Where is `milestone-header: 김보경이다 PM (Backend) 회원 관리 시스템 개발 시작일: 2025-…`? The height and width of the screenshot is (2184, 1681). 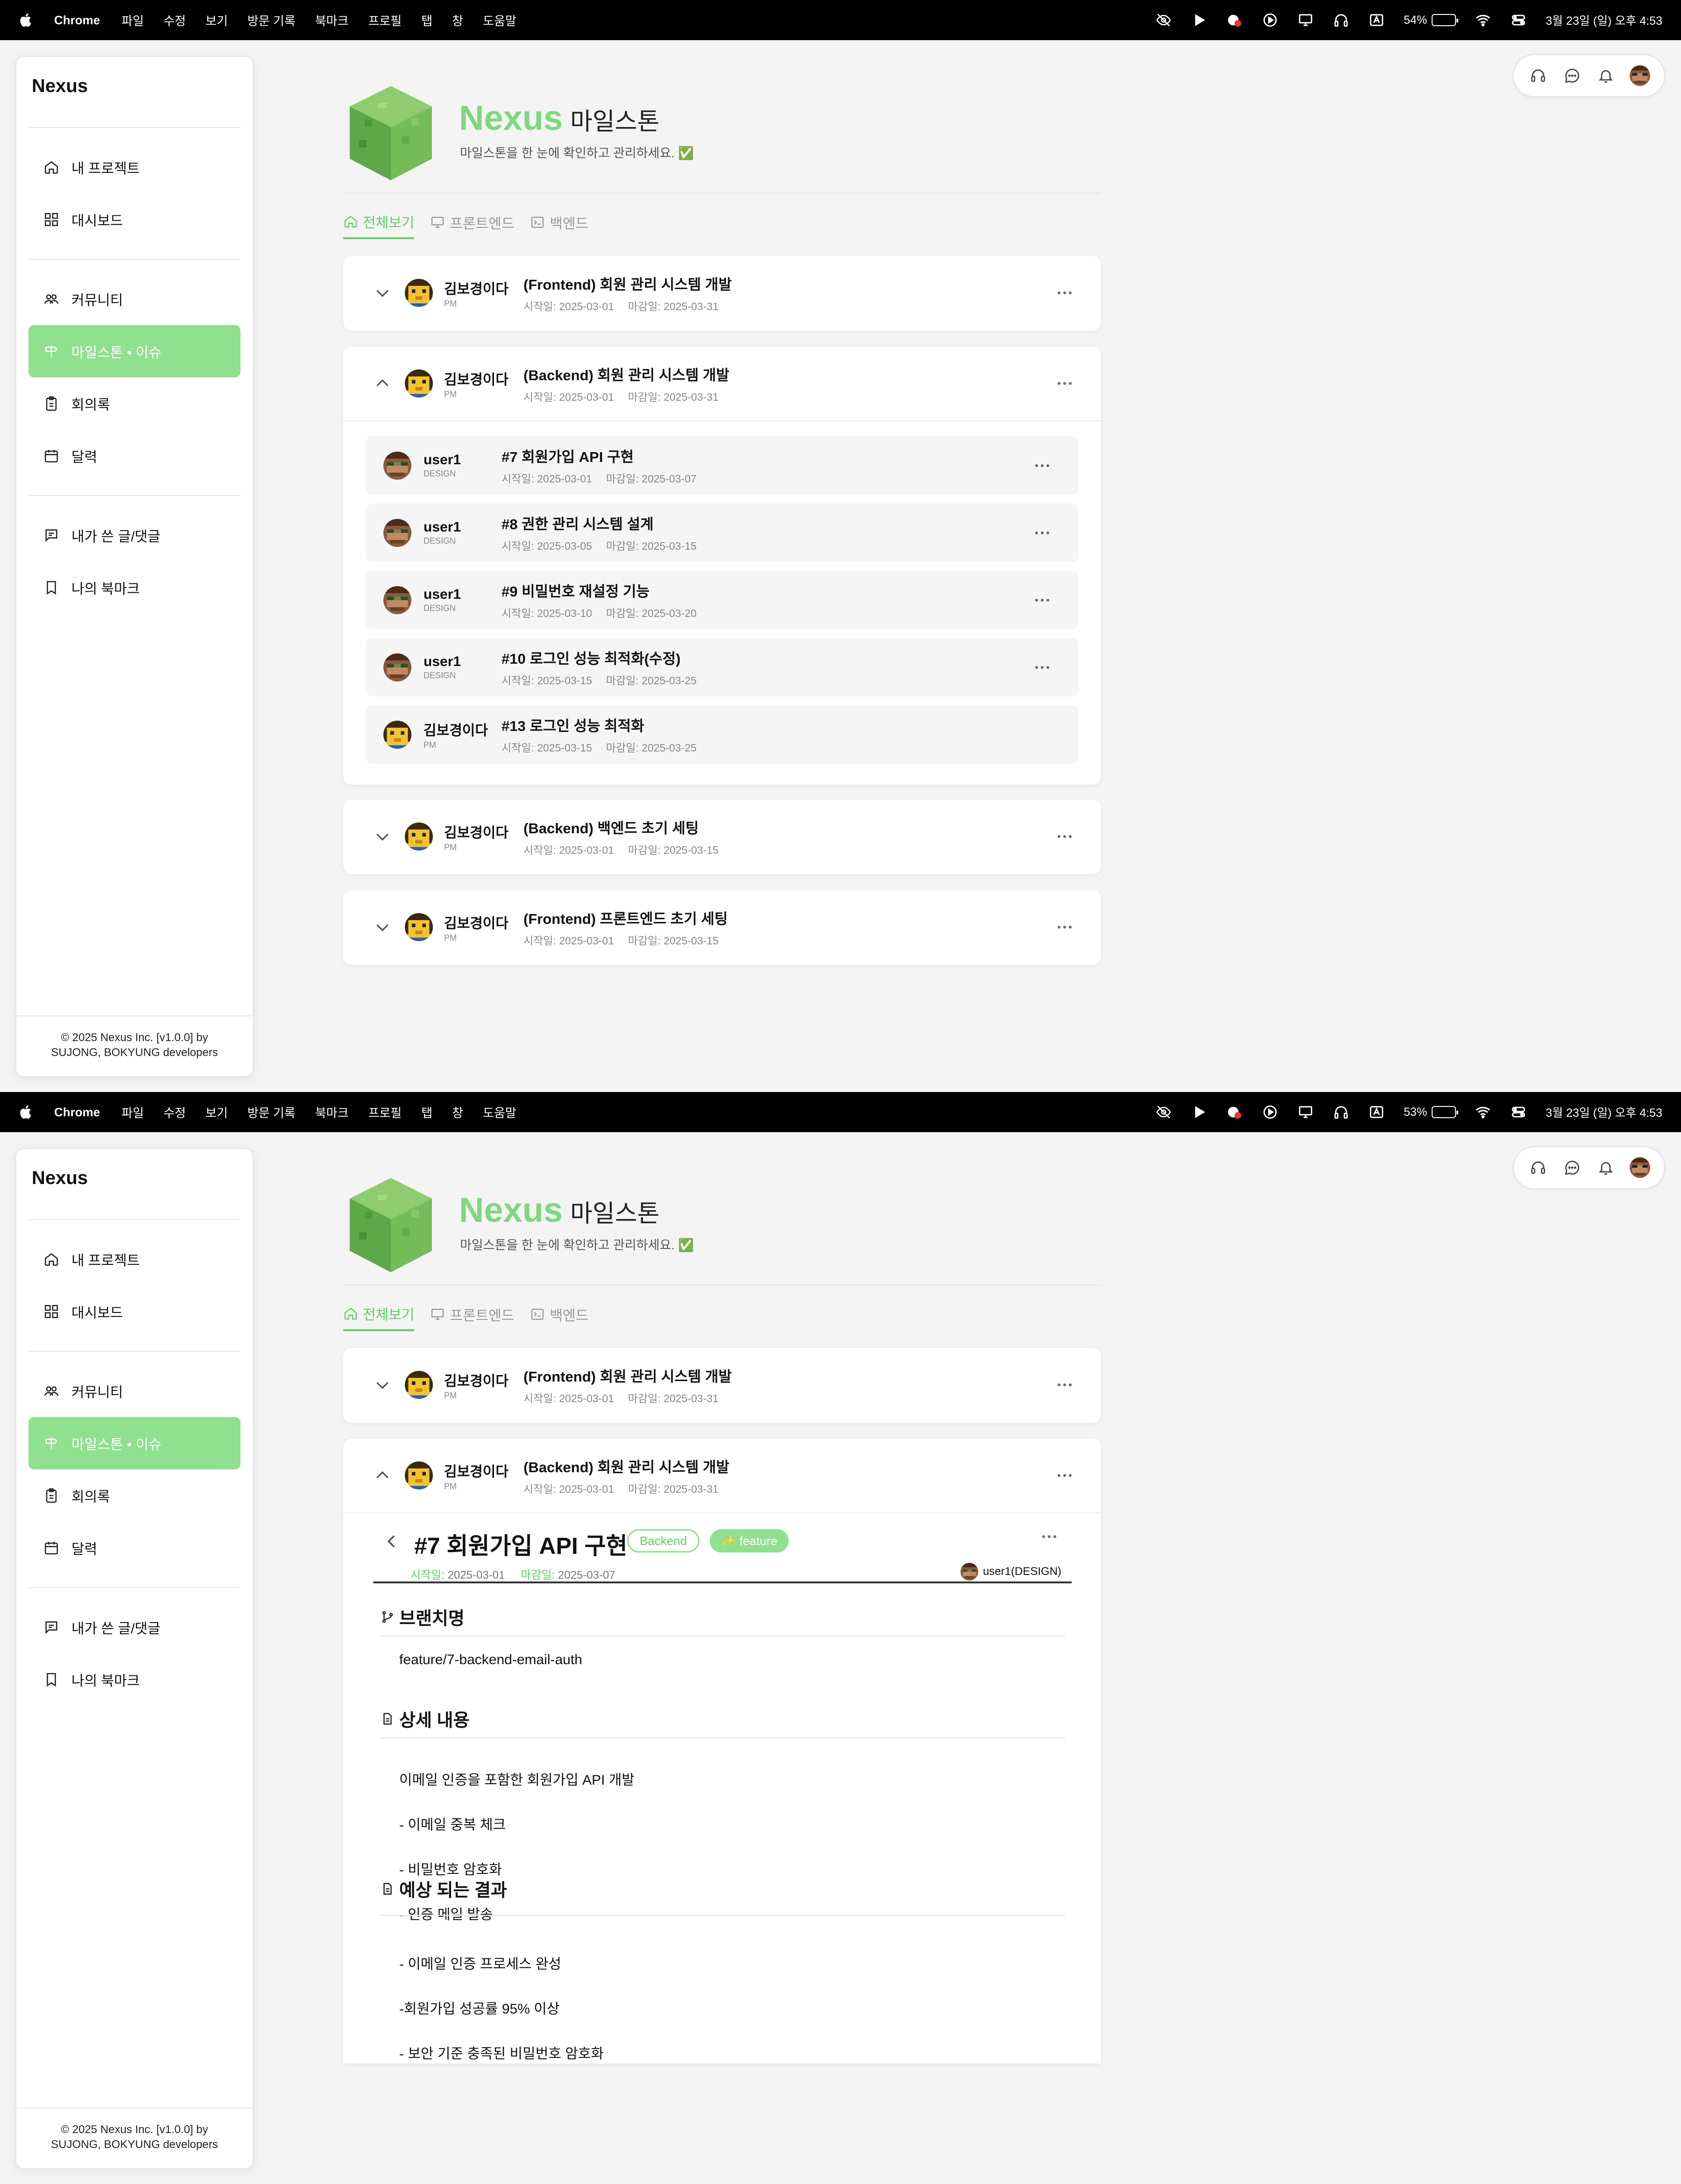 milestone-header: 김보경이다 PM (Backend) 회원 관리 시스템 개발 시작일: 2025-… is located at coordinates (722, 383).